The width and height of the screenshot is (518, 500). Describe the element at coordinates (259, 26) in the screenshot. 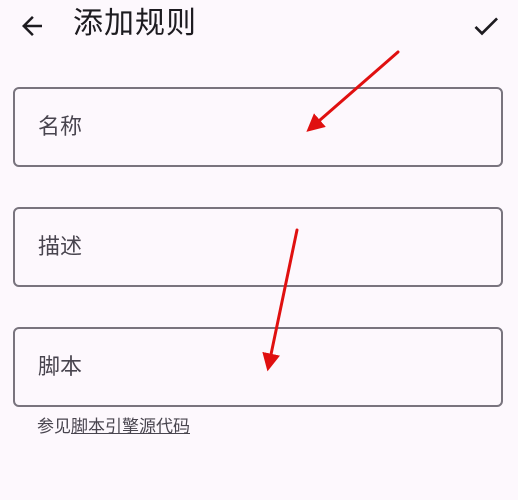

I see `top-app-bar: 添加规则` at that location.